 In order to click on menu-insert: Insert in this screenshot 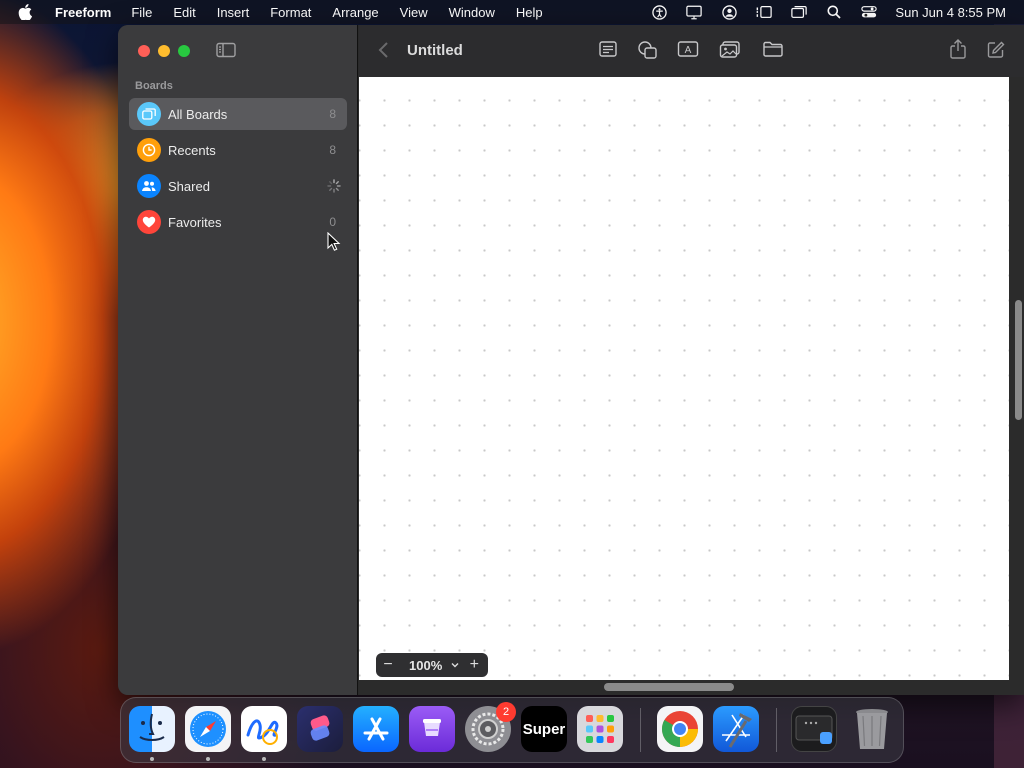, I will do `click(233, 12)`.